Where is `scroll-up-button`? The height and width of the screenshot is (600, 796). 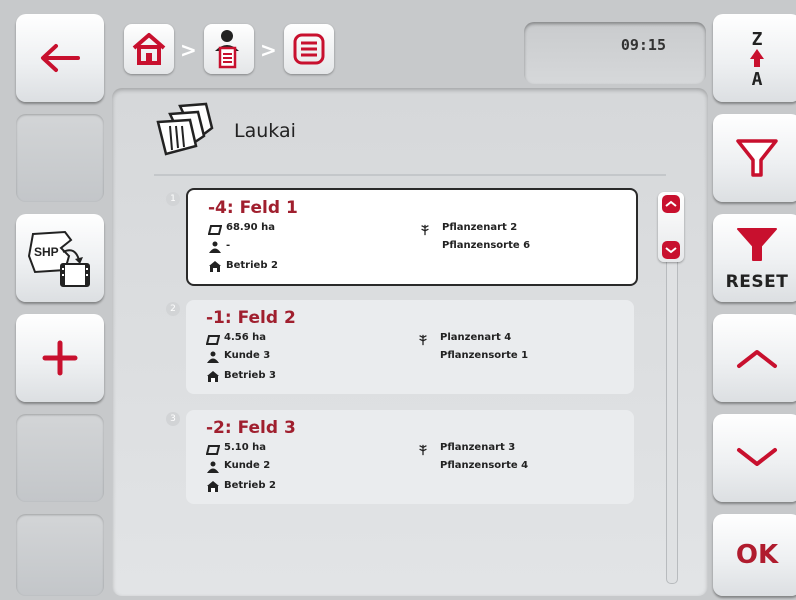
scroll-up-button is located at coordinates (754, 358).